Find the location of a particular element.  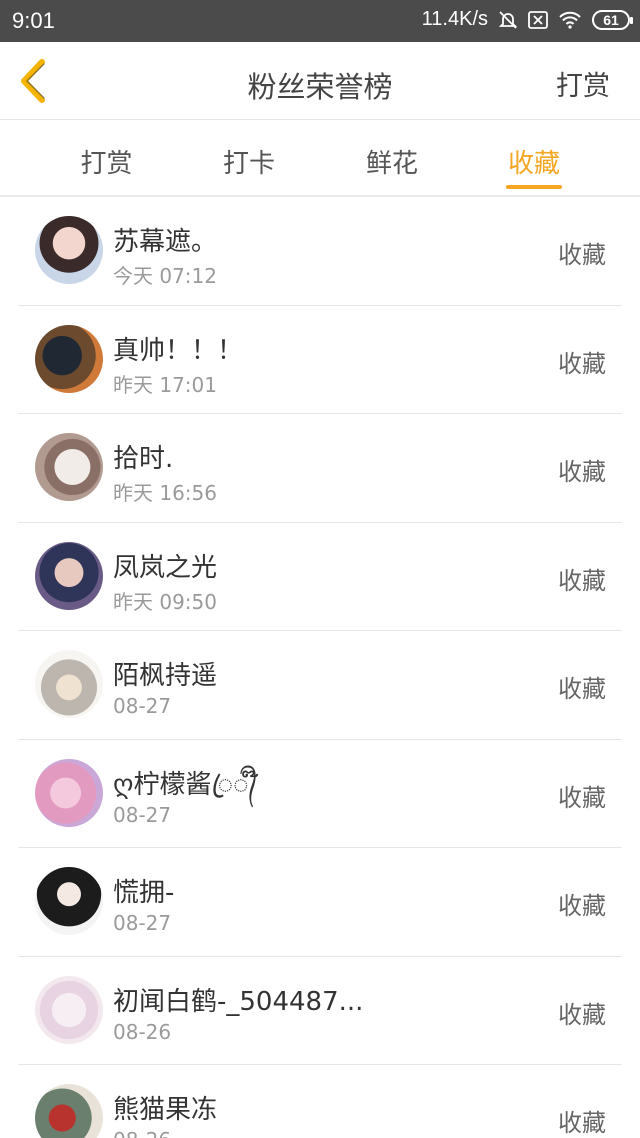

list-item: 慌拥- 08-27 收藏 is located at coordinates (320, 902).